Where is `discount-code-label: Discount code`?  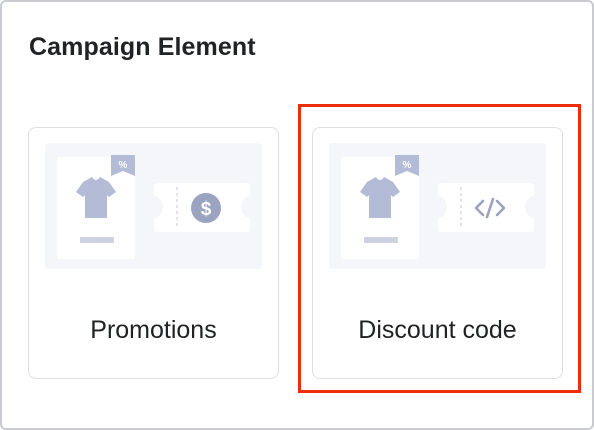
discount-code-label: Discount code is located at coordinates (437, 330).